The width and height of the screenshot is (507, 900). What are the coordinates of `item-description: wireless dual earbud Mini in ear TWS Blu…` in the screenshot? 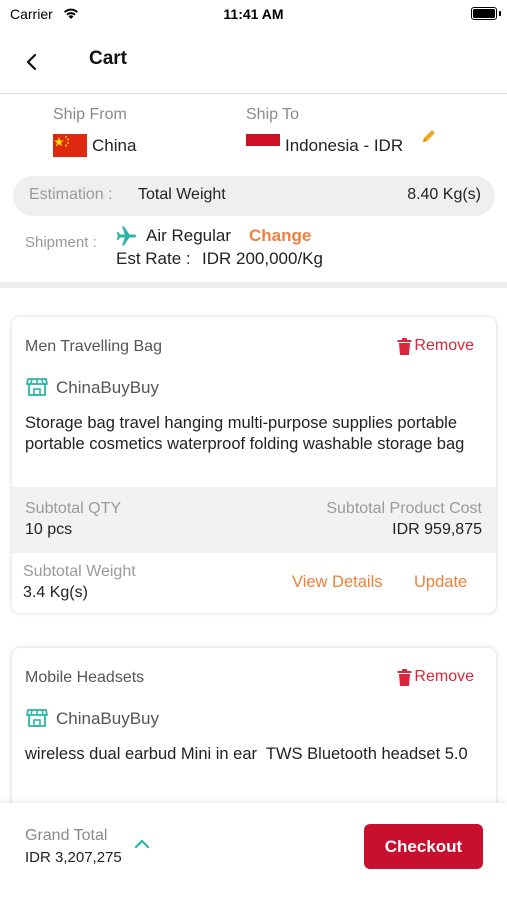 It's located at (246, 754).